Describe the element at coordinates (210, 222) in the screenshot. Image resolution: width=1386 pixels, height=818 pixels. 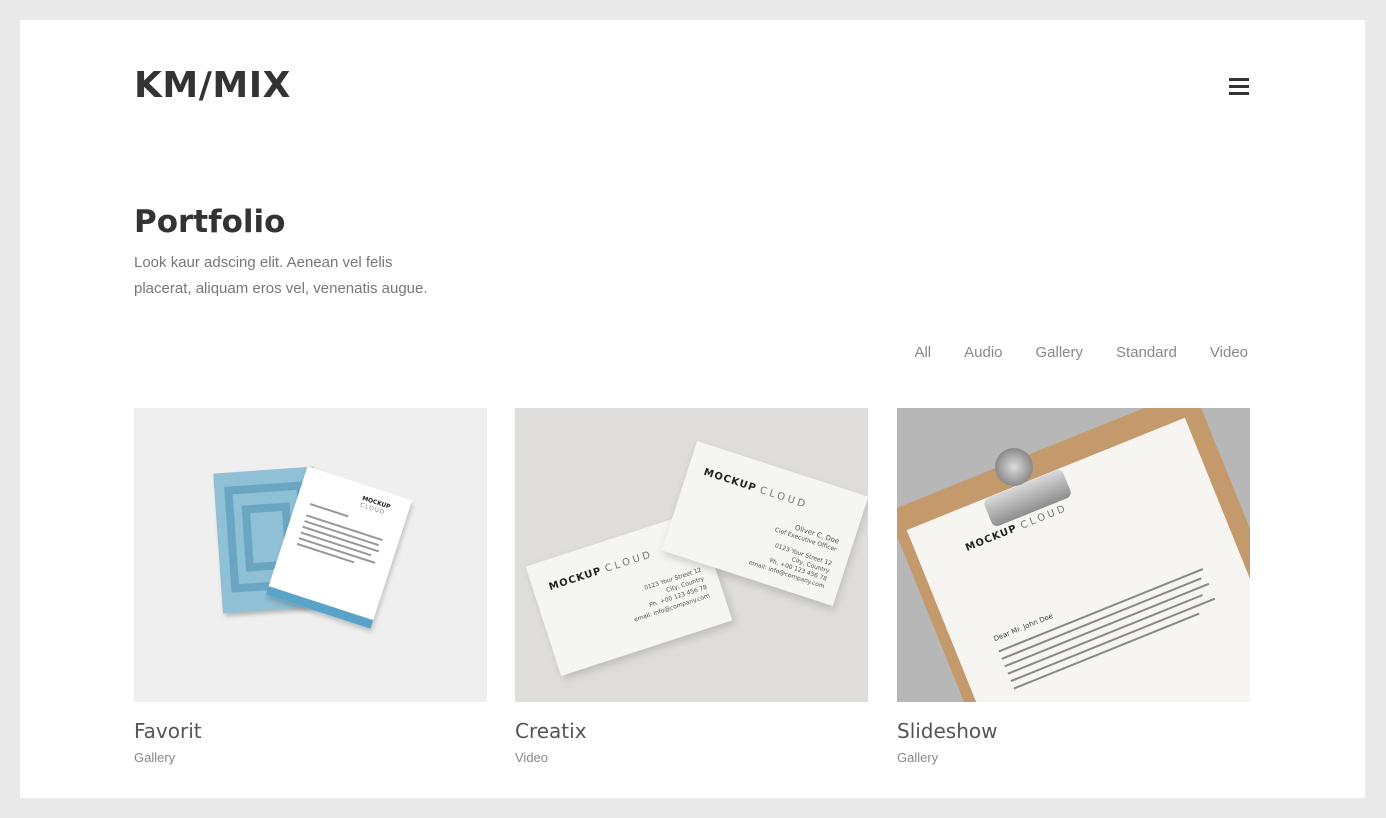
I see `page-title: Portfolio` at that location.